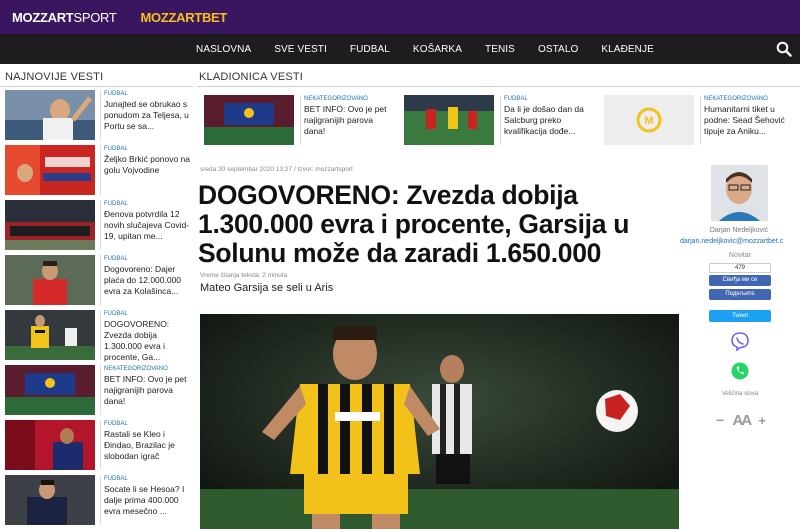  Describe the element at coordinates (95, 17) in the screenshot. I see `brand-sport-b: SPORT` at that location.